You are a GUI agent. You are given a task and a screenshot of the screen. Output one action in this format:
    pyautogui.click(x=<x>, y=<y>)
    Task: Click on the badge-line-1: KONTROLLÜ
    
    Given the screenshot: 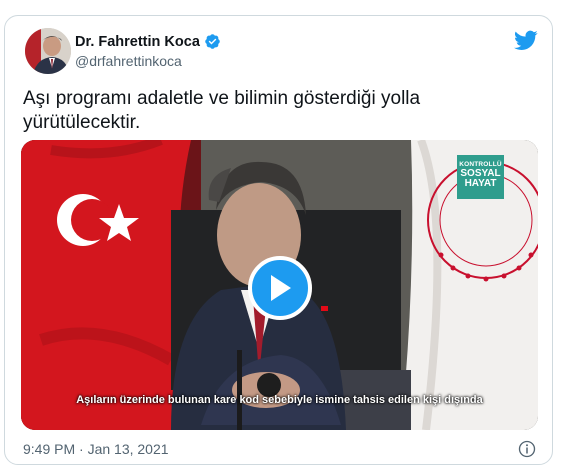 What is the action you would take?
    pyautogui.click(x=480, y=164)
    